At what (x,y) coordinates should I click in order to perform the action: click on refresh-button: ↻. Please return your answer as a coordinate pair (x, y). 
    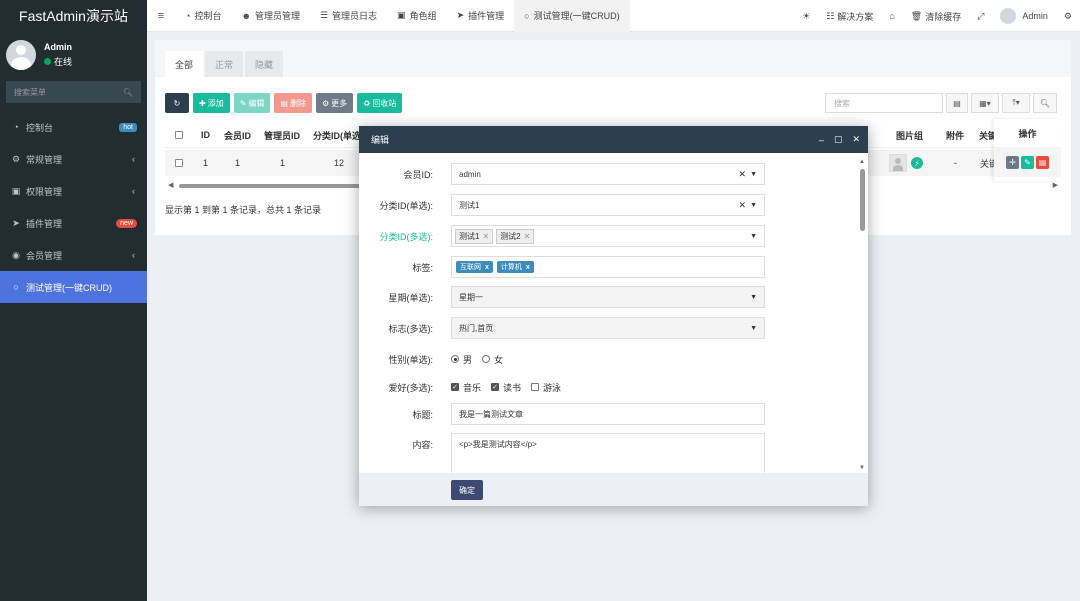
    Looking at the image, I should click on (177, 103).